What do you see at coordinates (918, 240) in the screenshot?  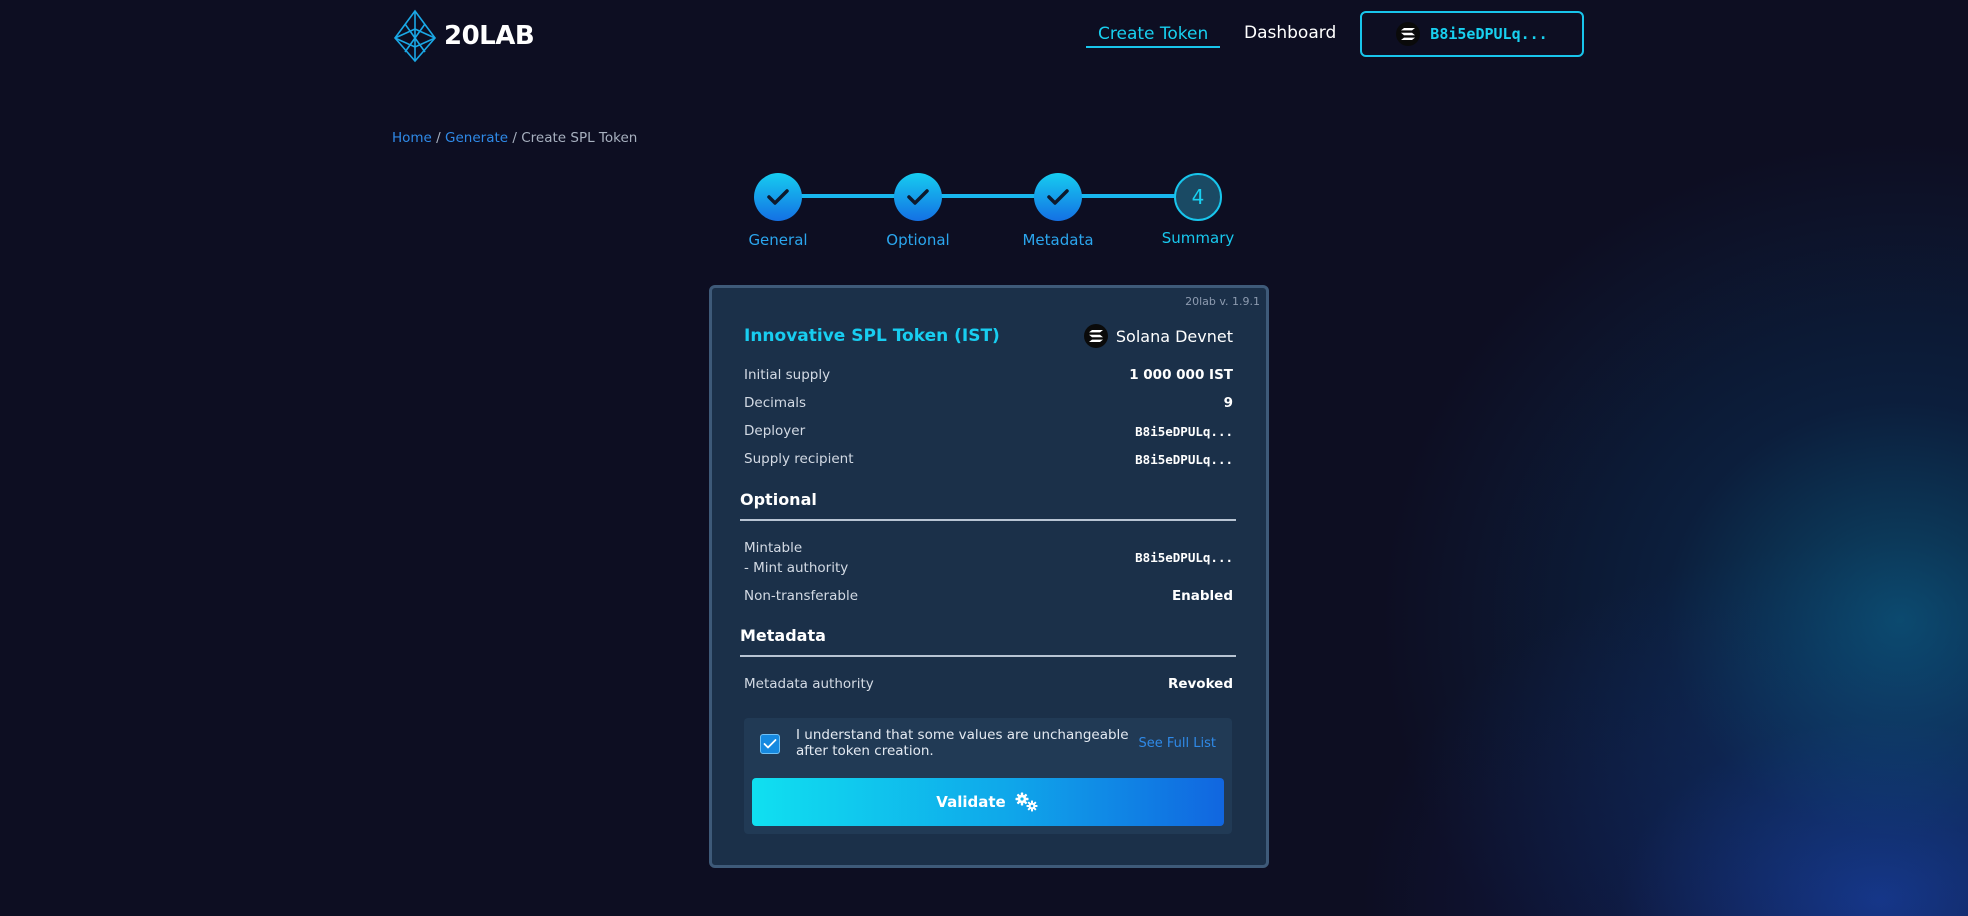 I see `step-optional-label: Optional` at bounding box center [918, 240].